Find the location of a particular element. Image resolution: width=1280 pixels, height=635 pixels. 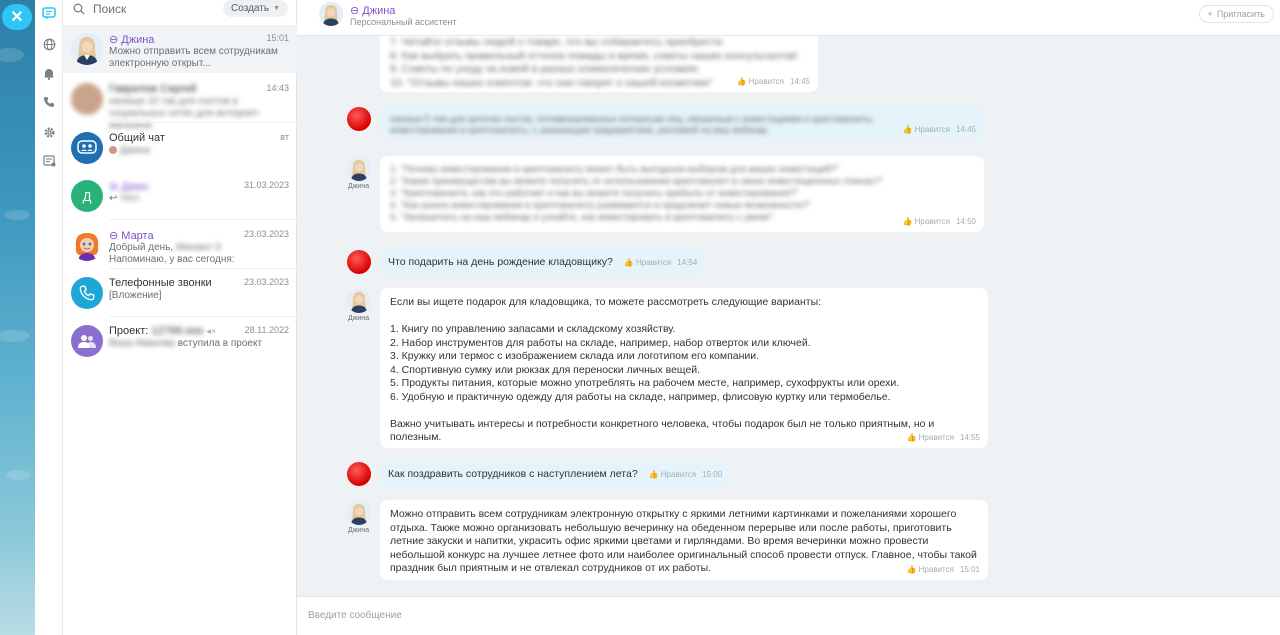

chat-time: 15:01 is located at coordinates (277, 38).